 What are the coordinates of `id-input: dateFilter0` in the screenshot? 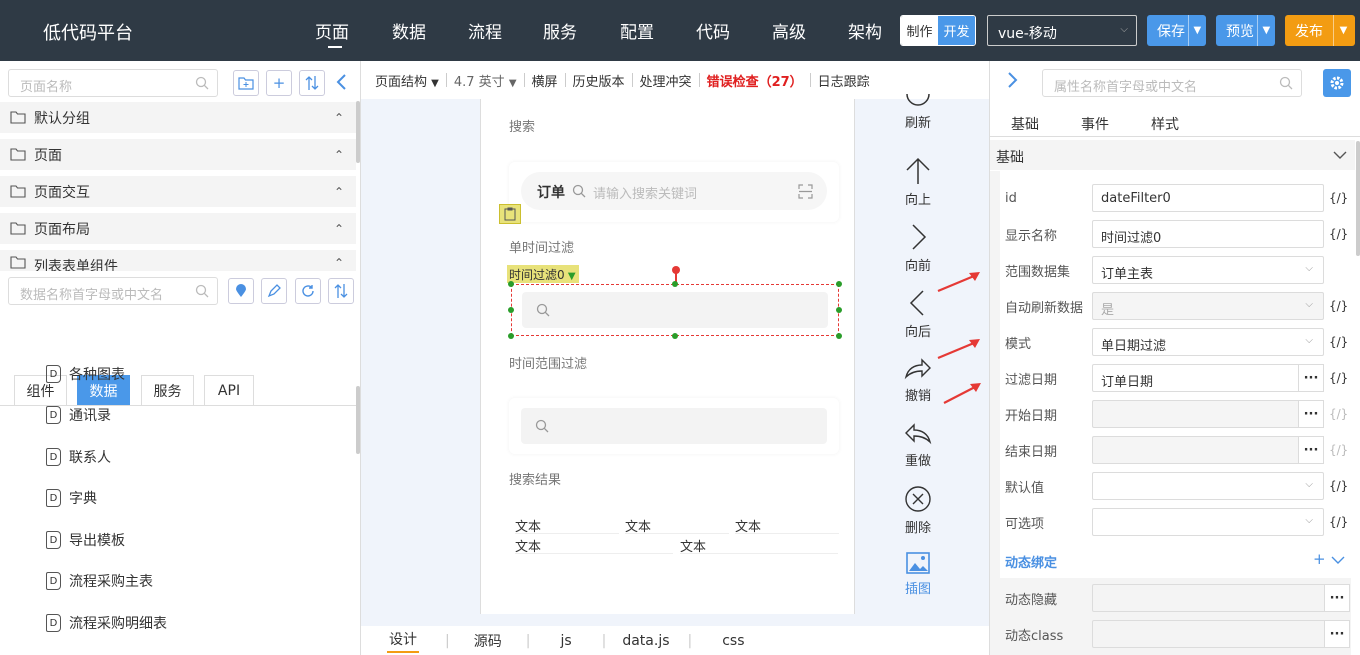 It's located at (1208, 198).